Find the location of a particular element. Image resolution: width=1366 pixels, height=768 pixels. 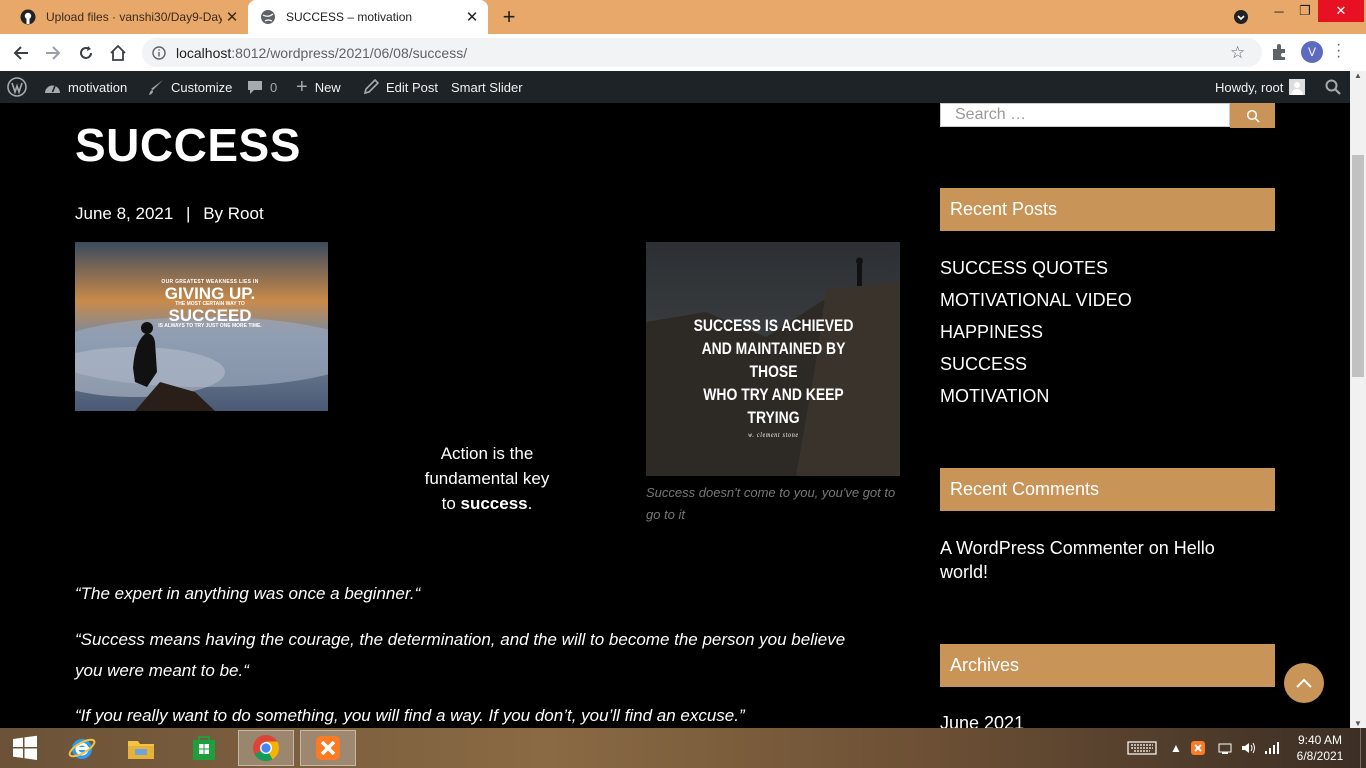

github-icon is located at coordinates (28, 17).